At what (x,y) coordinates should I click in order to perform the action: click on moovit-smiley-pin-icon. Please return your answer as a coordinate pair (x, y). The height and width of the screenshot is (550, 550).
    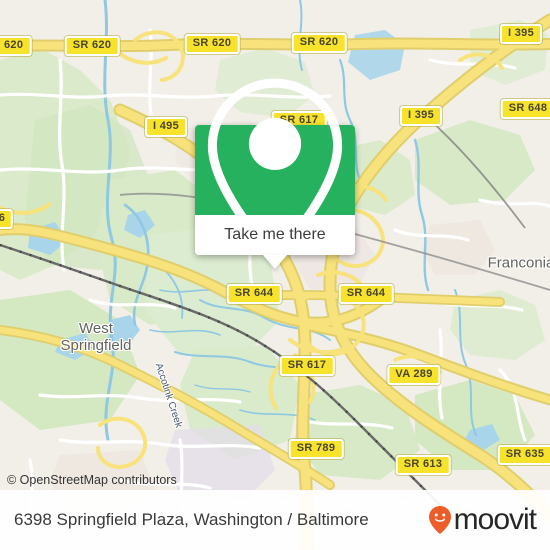
    Looking at the image, I should click on (439, 520).